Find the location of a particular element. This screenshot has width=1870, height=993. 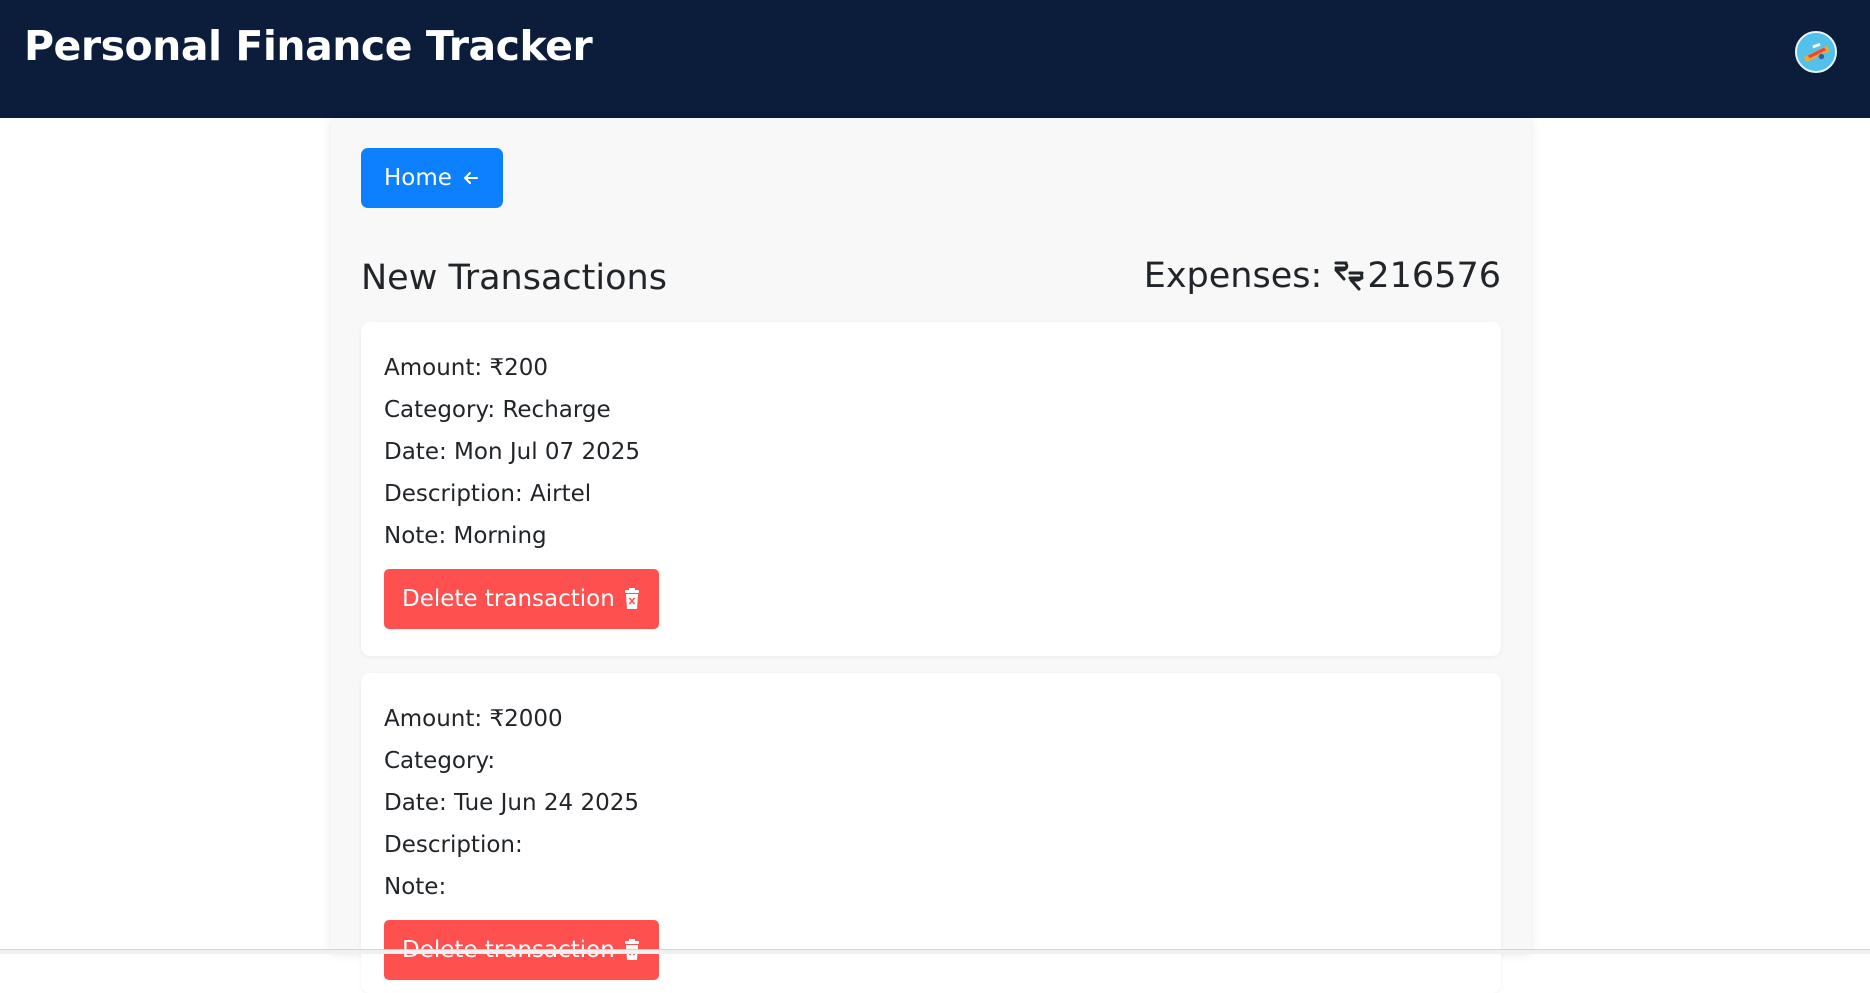

transaction-description: Description: Airtel is located at coordinates (488, 494).